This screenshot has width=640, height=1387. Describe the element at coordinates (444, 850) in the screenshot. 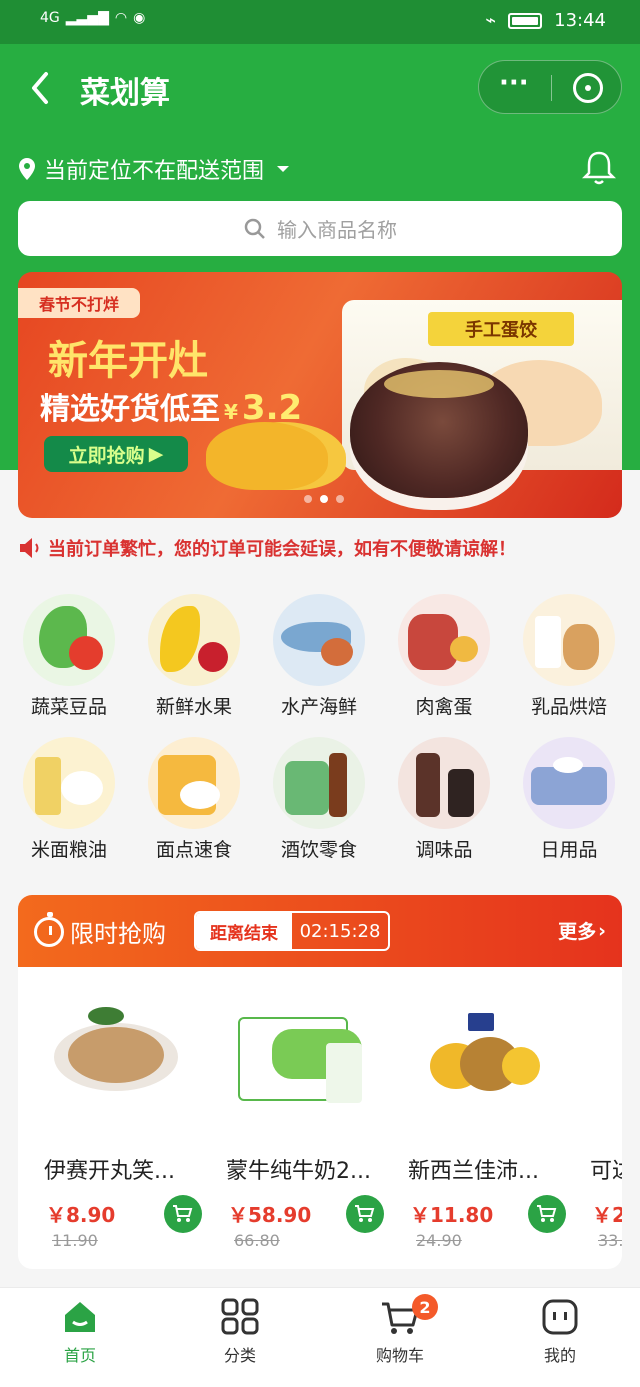

I see `category-label: 调味品` at that location.